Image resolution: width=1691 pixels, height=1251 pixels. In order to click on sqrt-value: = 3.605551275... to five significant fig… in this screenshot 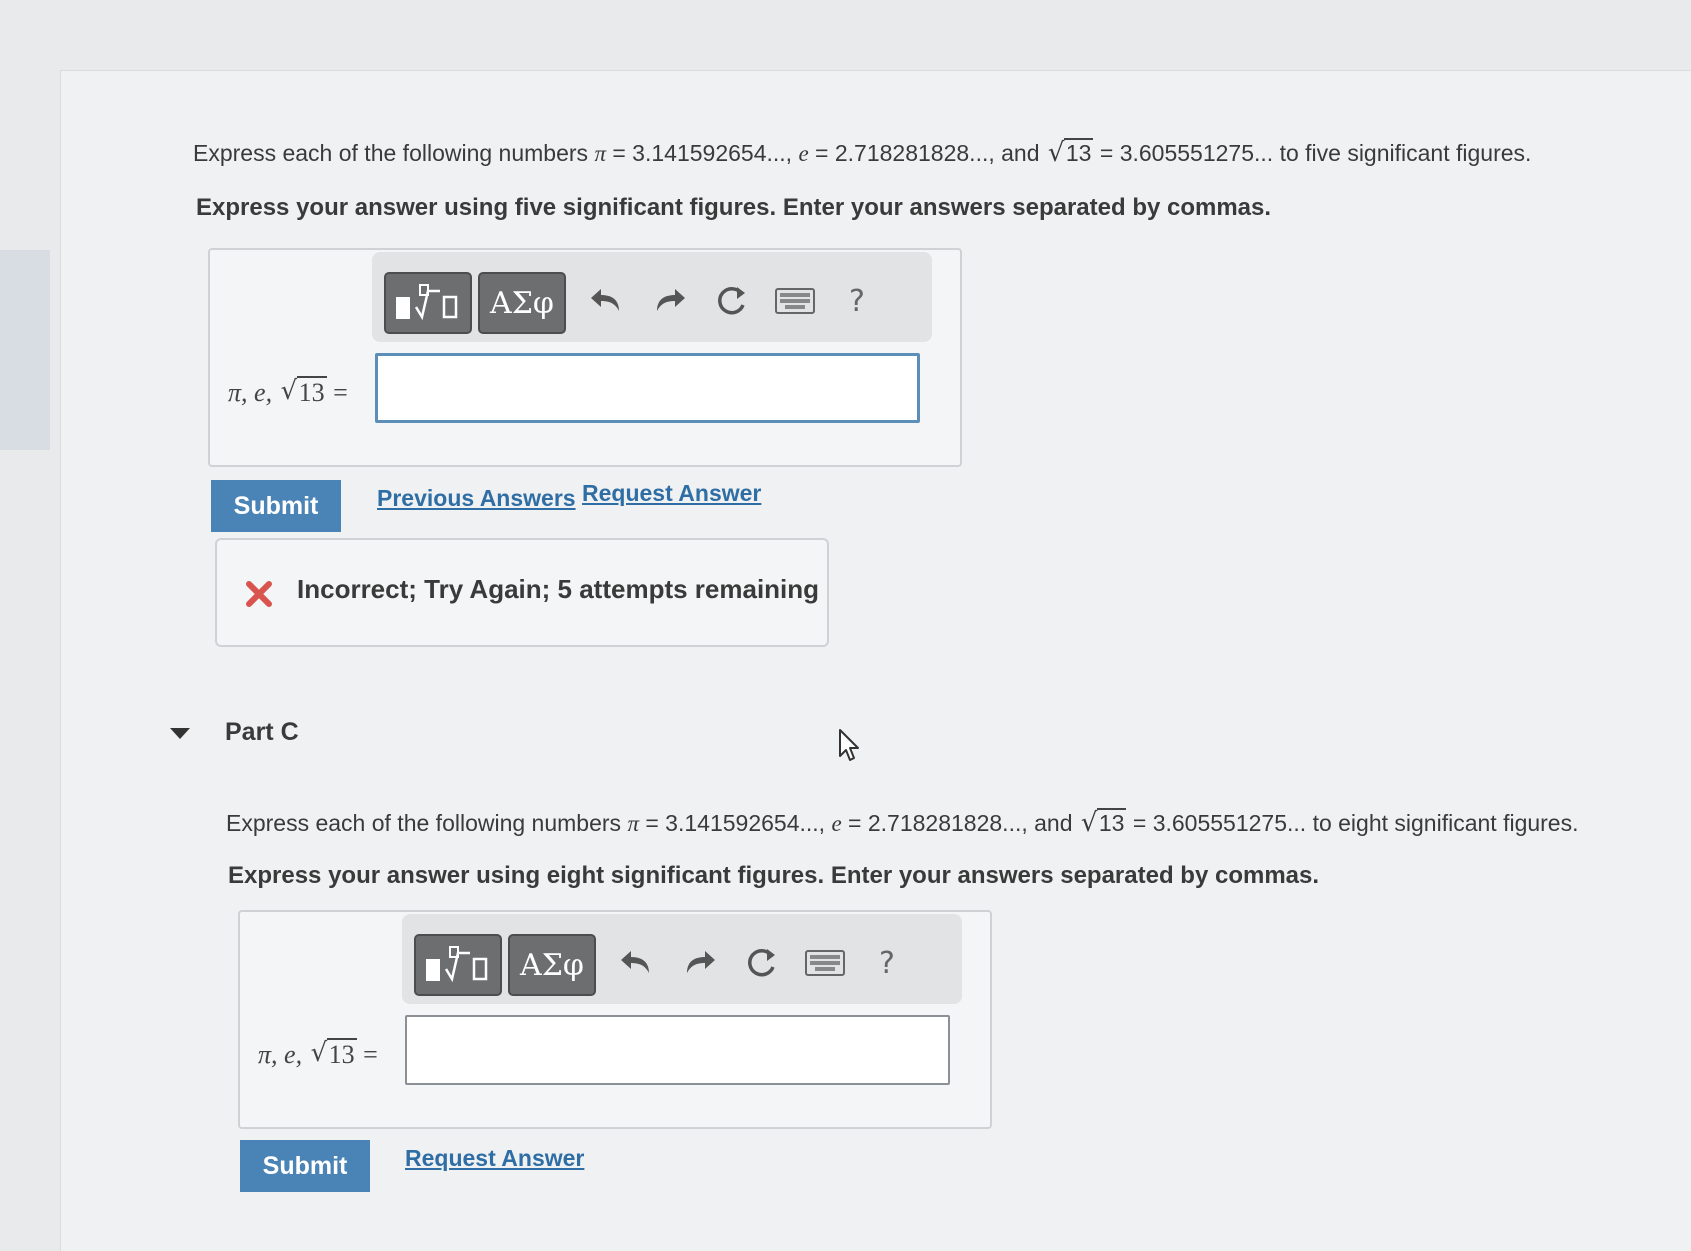, I will do `click(1315, 153)`.